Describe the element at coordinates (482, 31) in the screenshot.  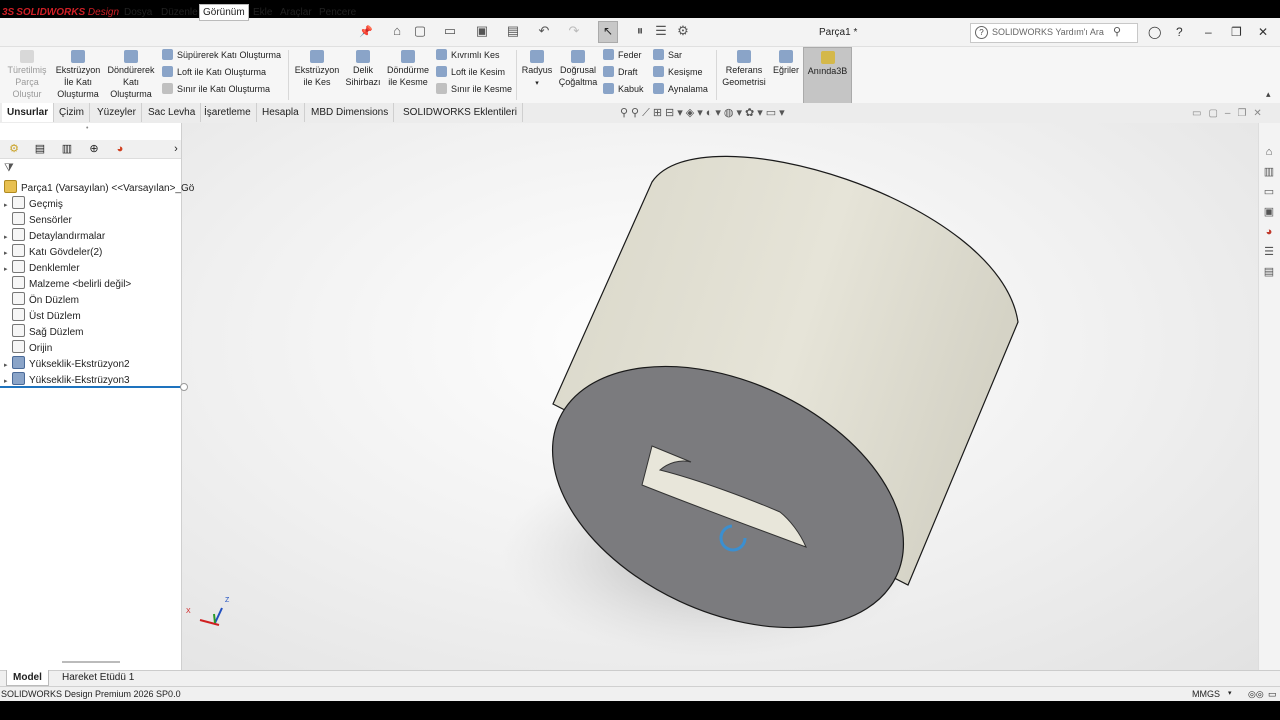
I see `save-icon: ▣` at that location.